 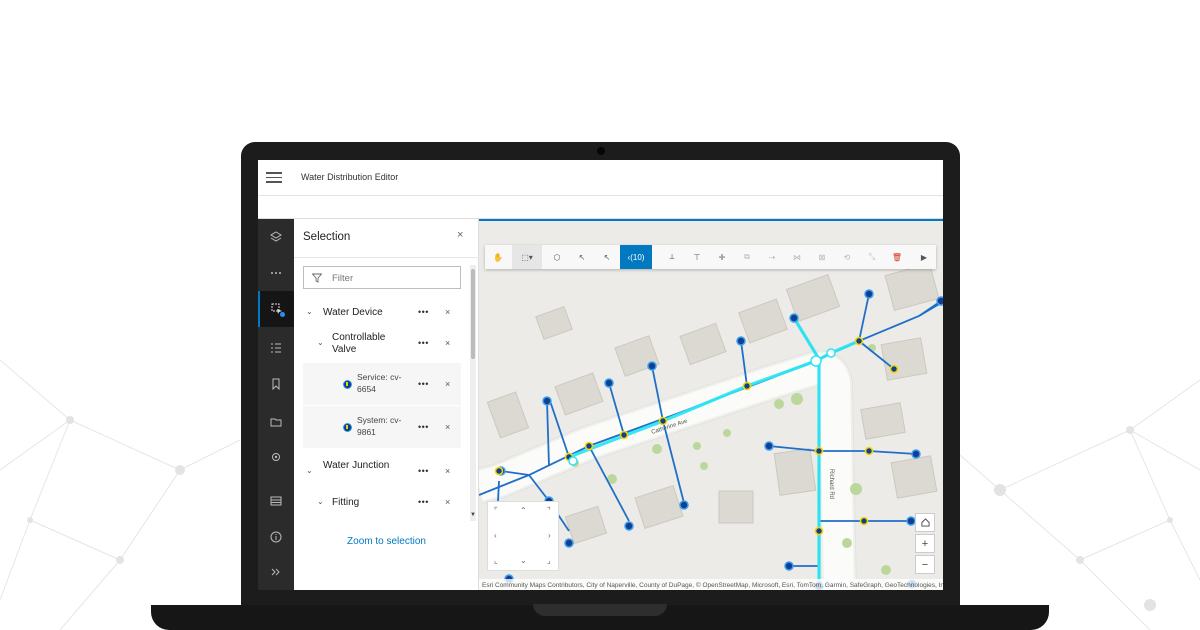 I want to click on tree-item-label: Water Device, so click(x=353, y=312).